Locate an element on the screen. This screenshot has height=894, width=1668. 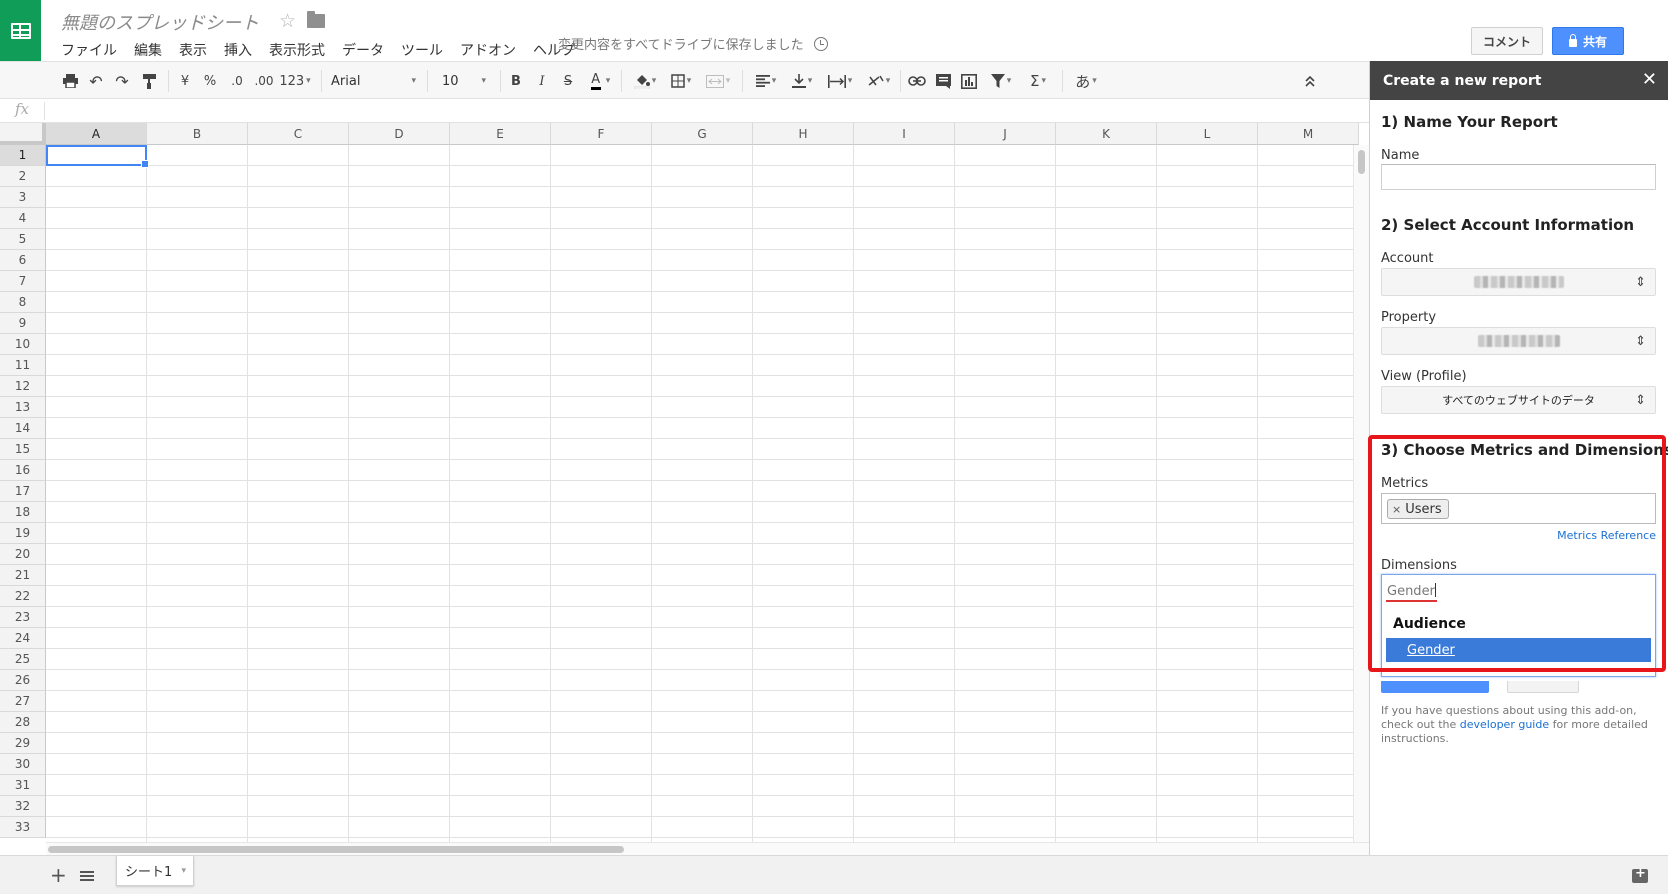
column-header: D is located at coordinates (399, 134).